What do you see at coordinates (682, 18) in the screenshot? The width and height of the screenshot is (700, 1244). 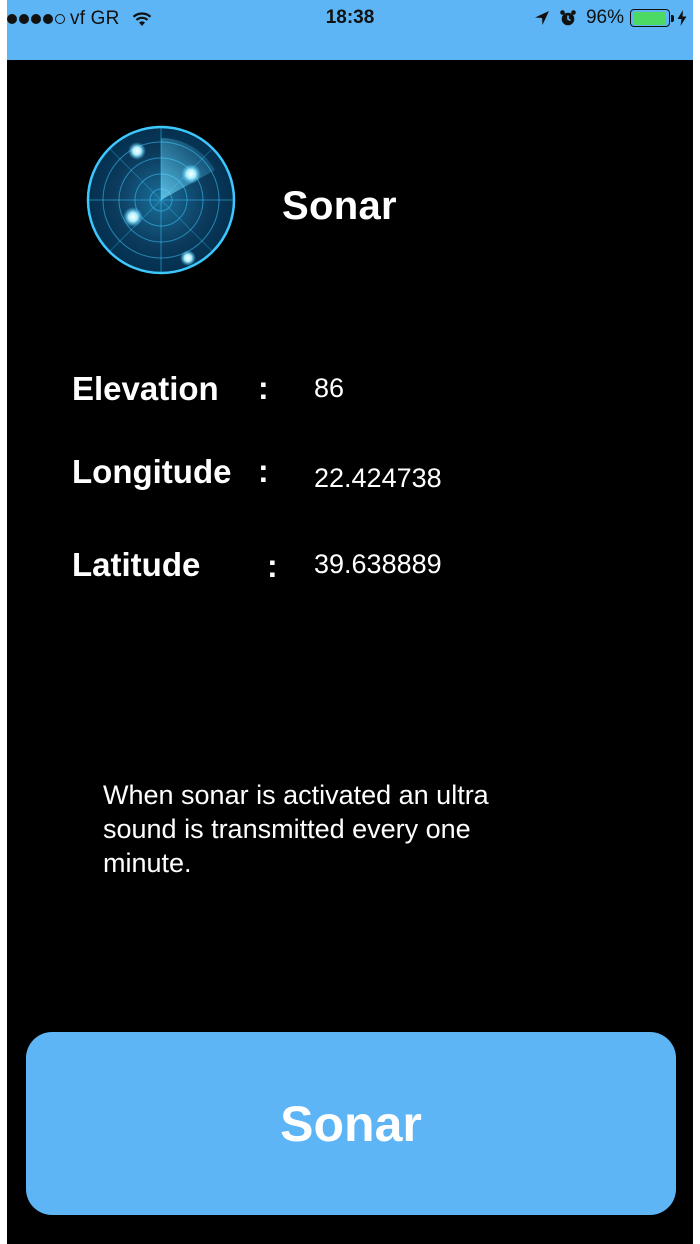 I see `charging-bolt-icon` at bounding box center [682, 18].